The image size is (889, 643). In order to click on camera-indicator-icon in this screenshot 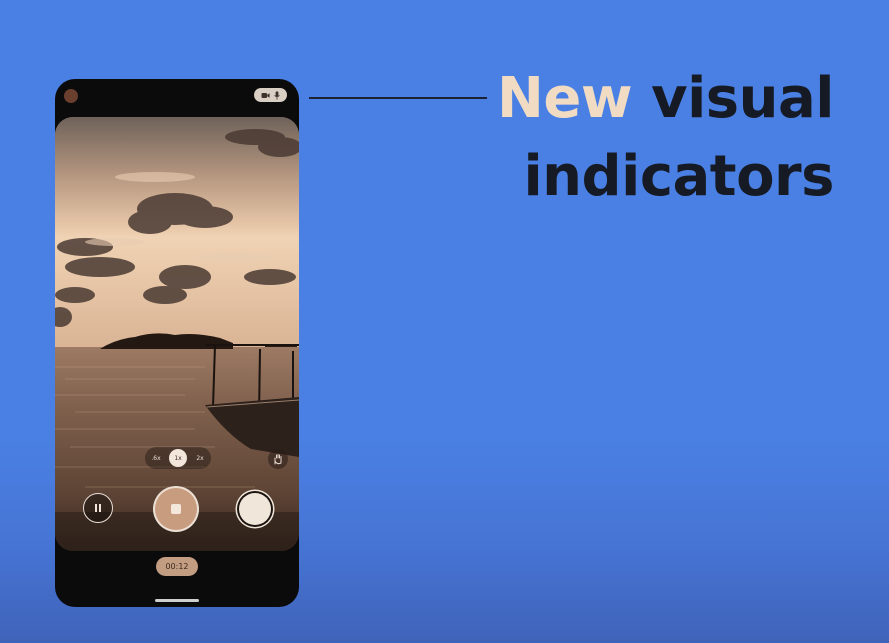, I will do `click(265, 95)`.